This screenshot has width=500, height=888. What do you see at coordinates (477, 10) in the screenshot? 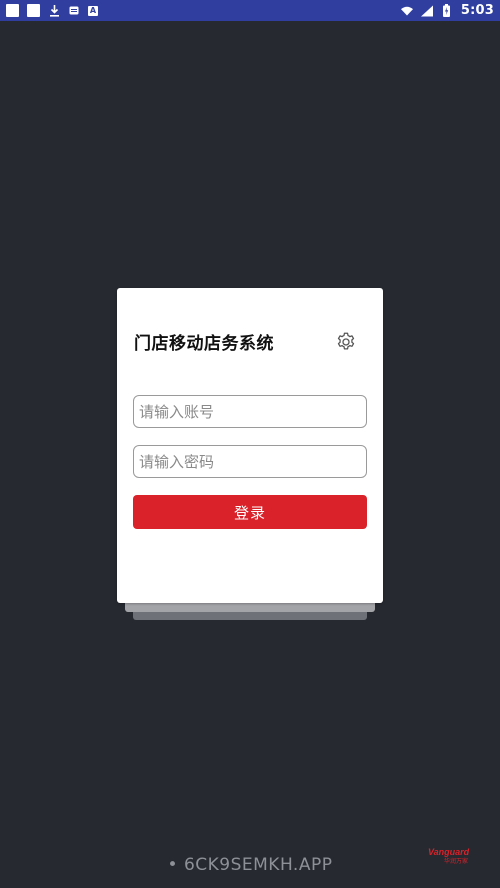
I see `clock-time: 5:03` at bounding box center [477, 10].